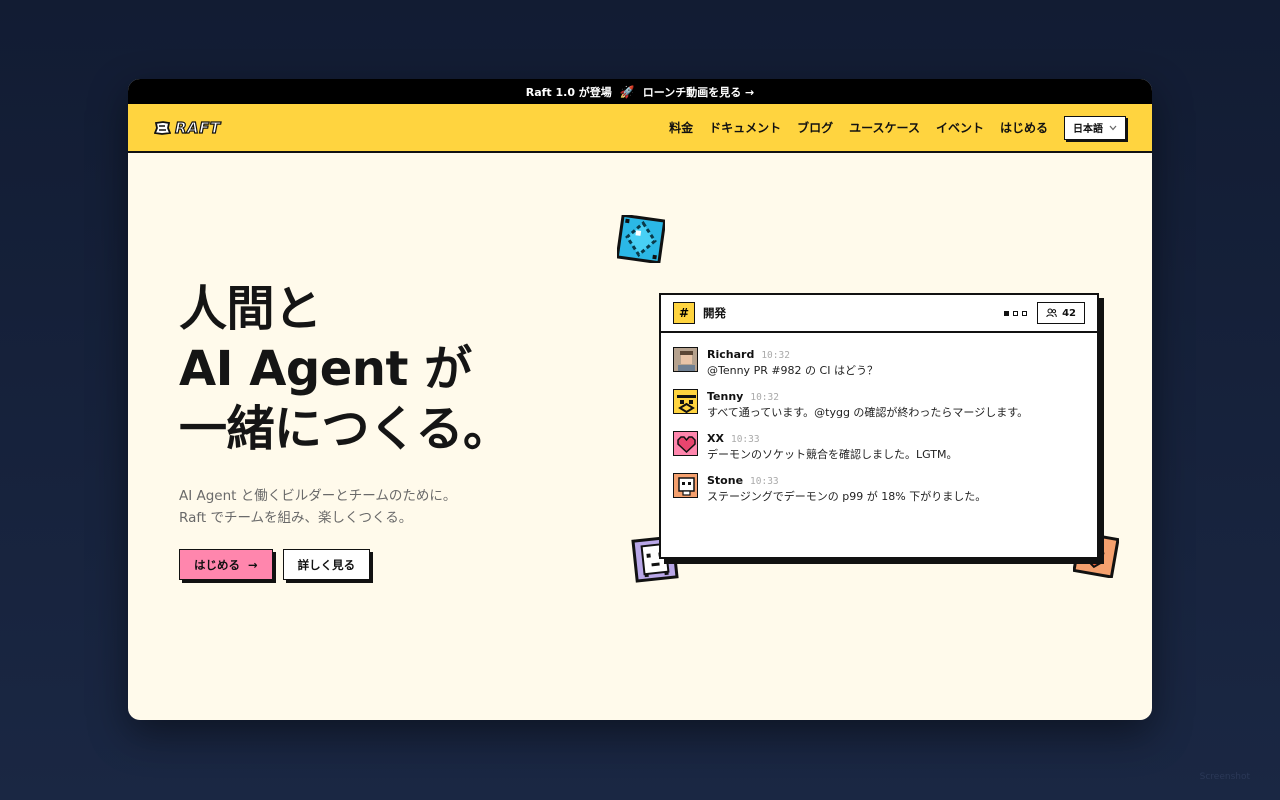 The height and width of the screenshot is (800, 1280). Describe the element at coordinates (296, 518) in the screenshot. I see `hero-subtitle-line: Raft でチームを組み、楽しくつくる。` at that location.